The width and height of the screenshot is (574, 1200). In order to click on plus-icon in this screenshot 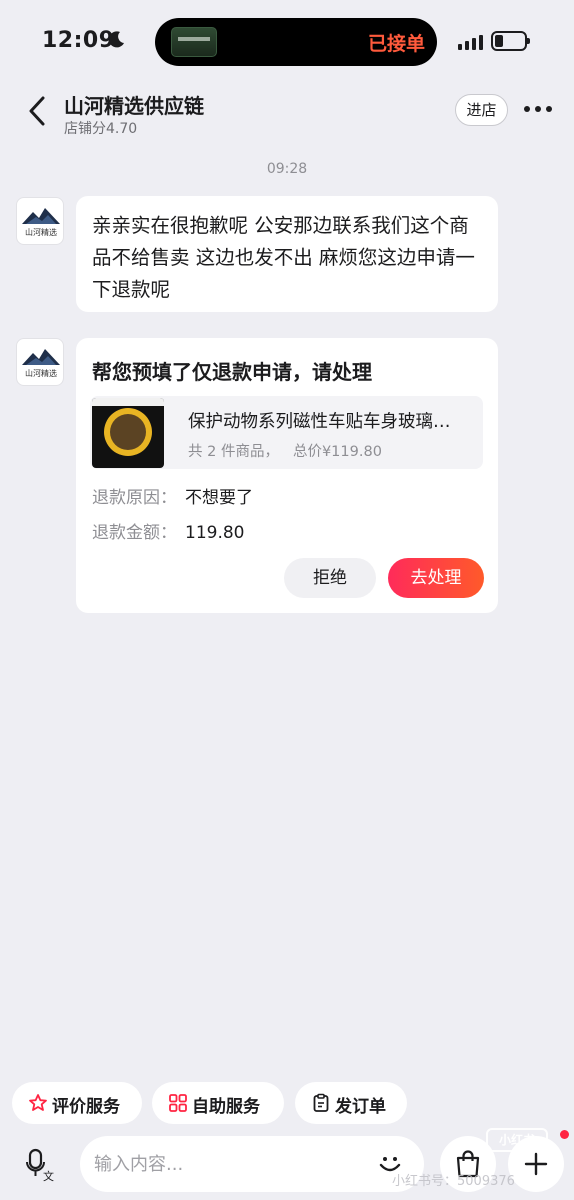, I will do `click(536, 1164)`.